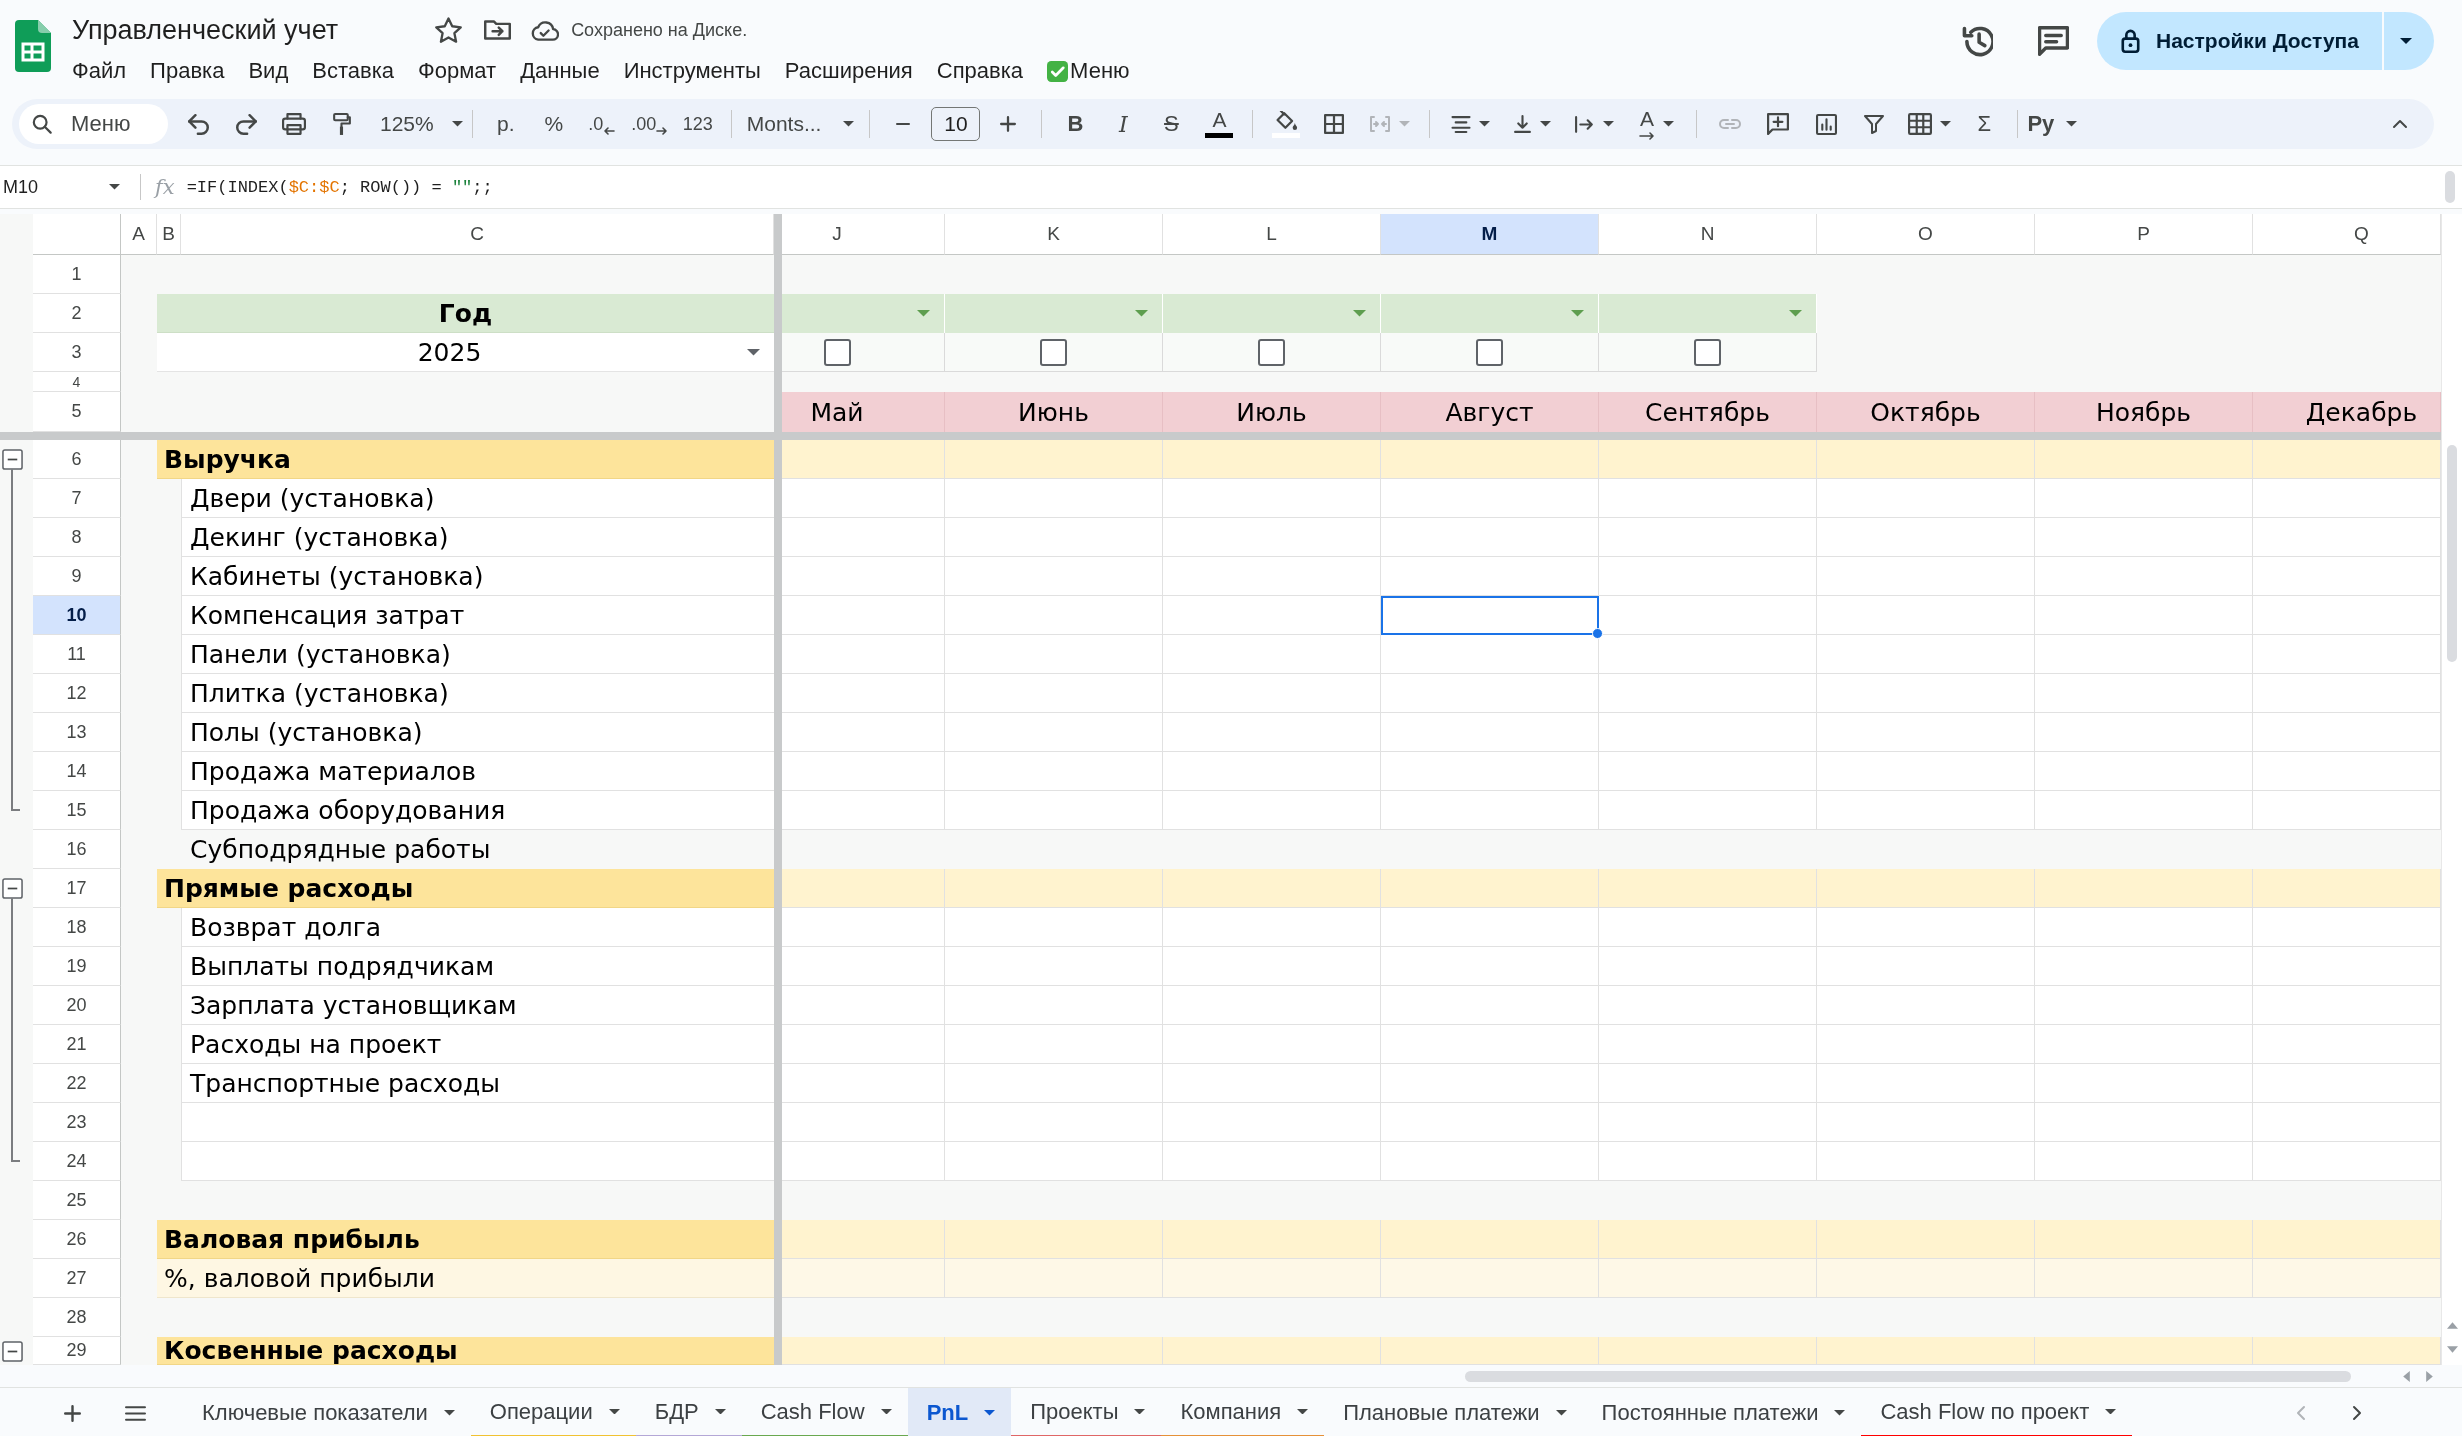 The image size is (2462, 1436). Describe the element at coordinates (1243, 1412) in the screenshot. I see `sheet-tab: Компания` at that location.